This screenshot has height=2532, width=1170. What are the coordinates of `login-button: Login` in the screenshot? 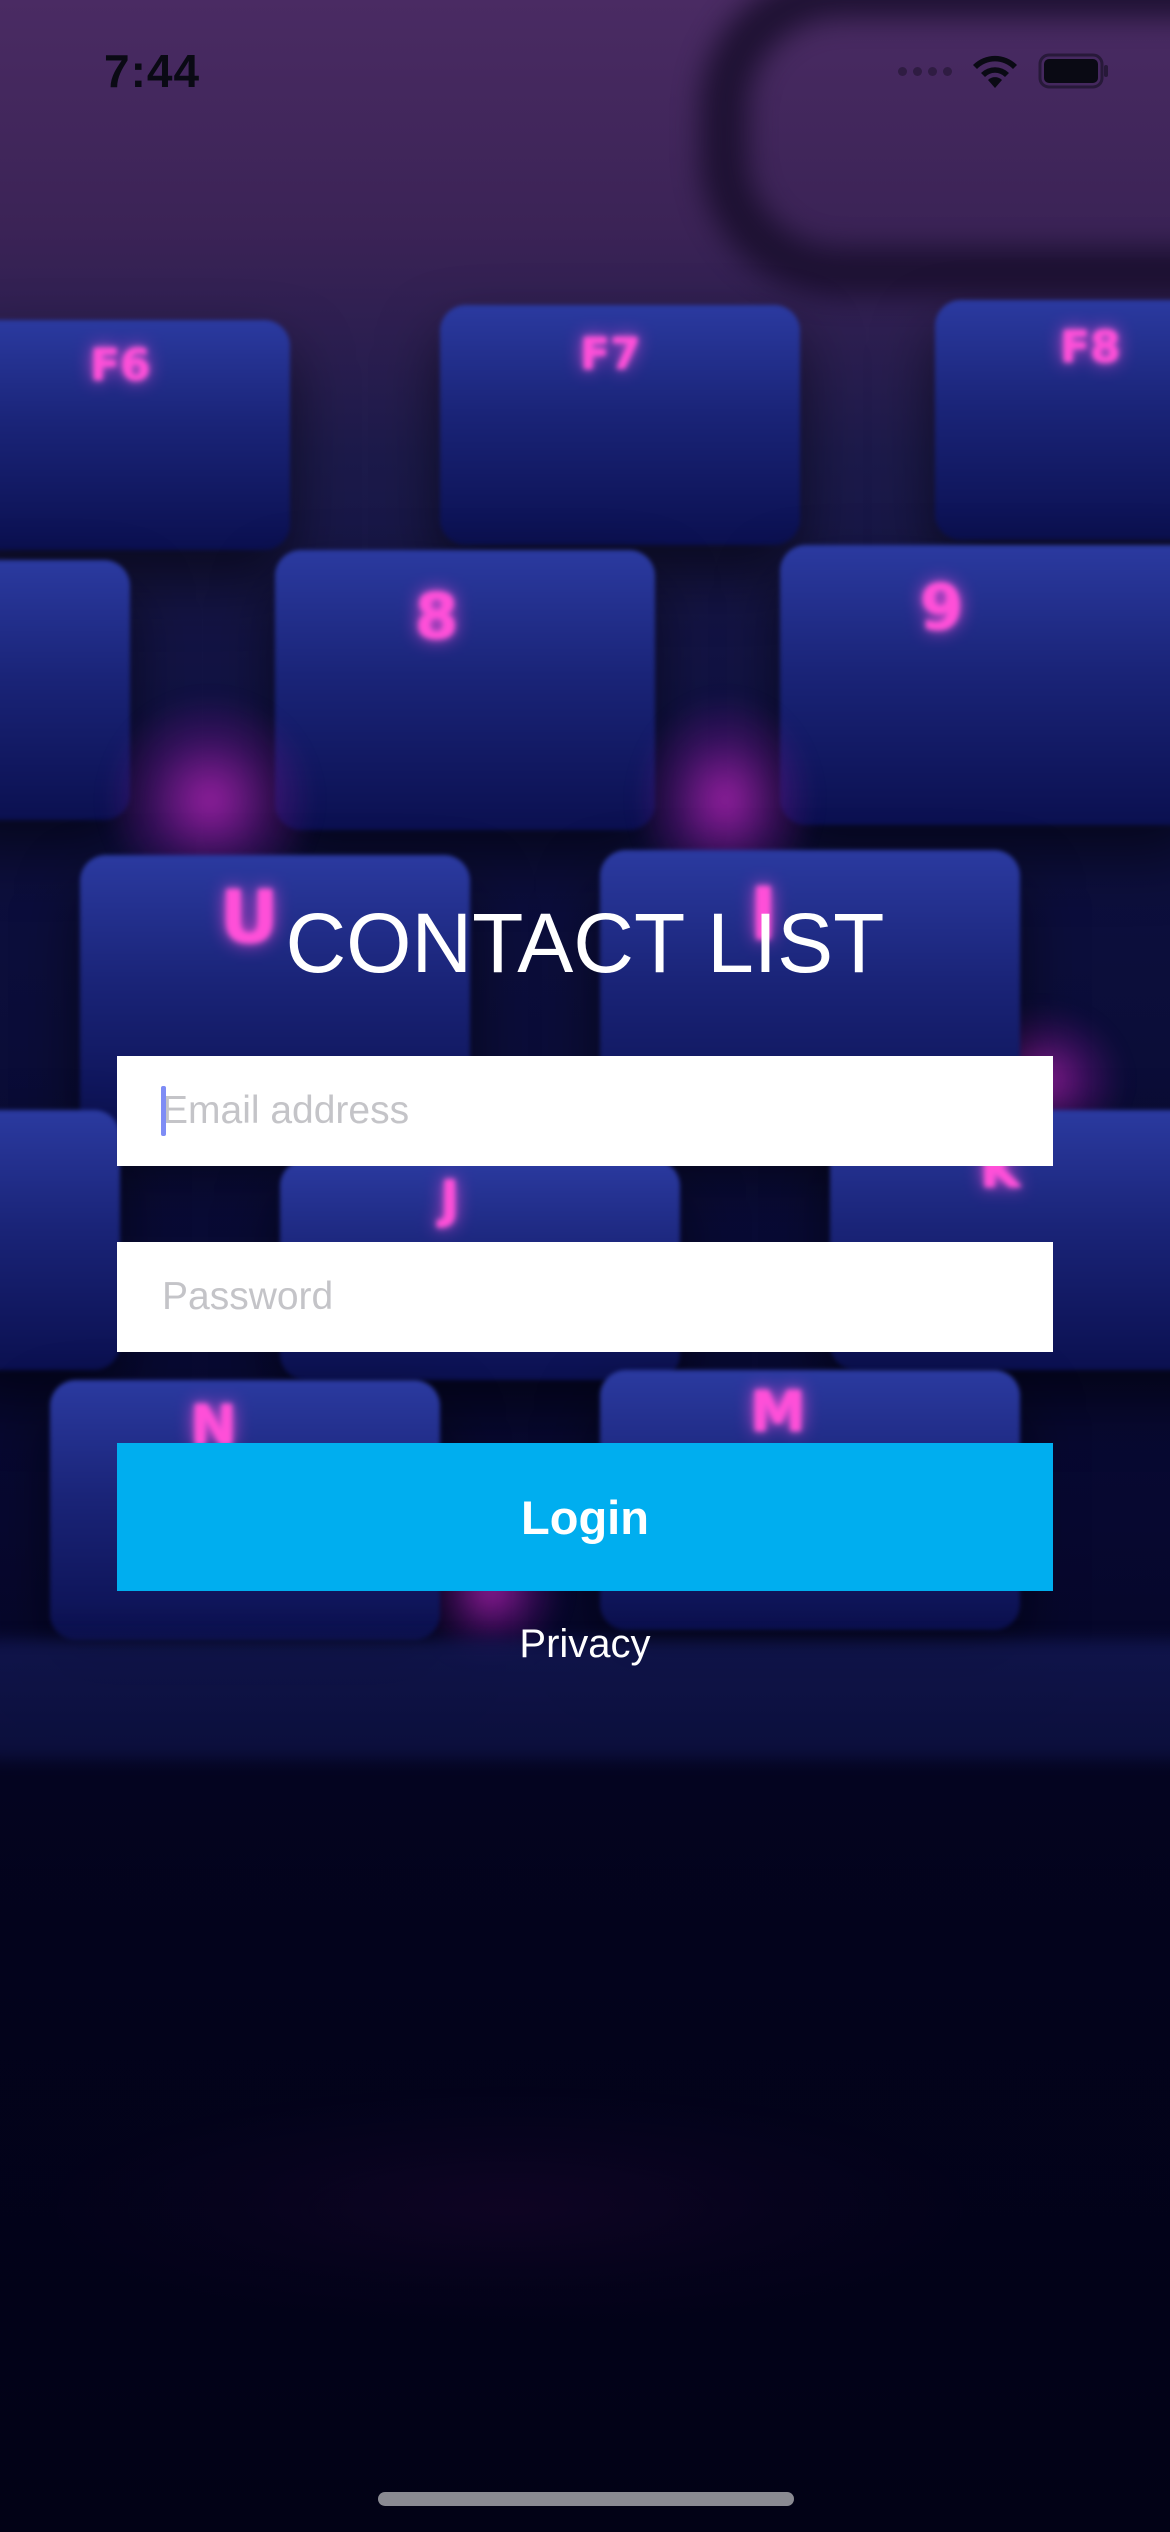 It's located at (585, 1517).